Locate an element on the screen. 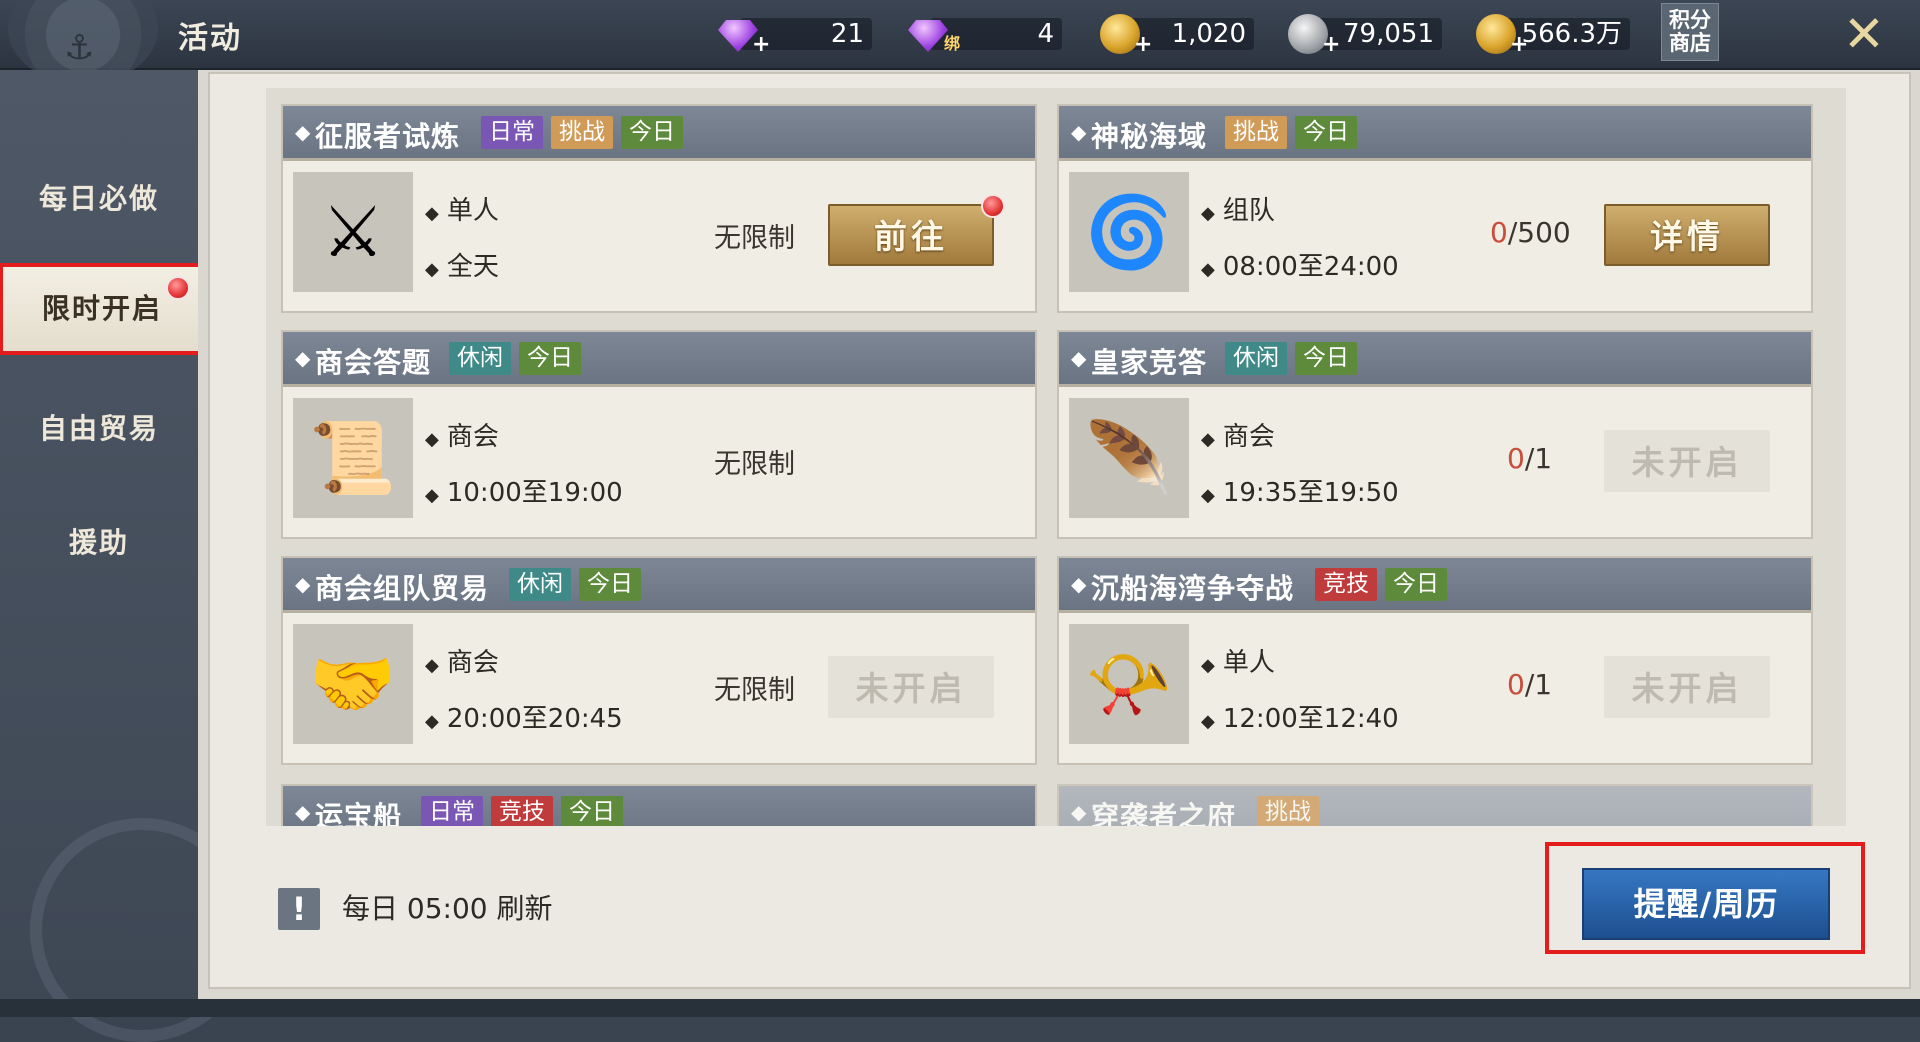 This screenshot has width=1920, height=1042. bottom-strip is located at coordinates (960, 1008).